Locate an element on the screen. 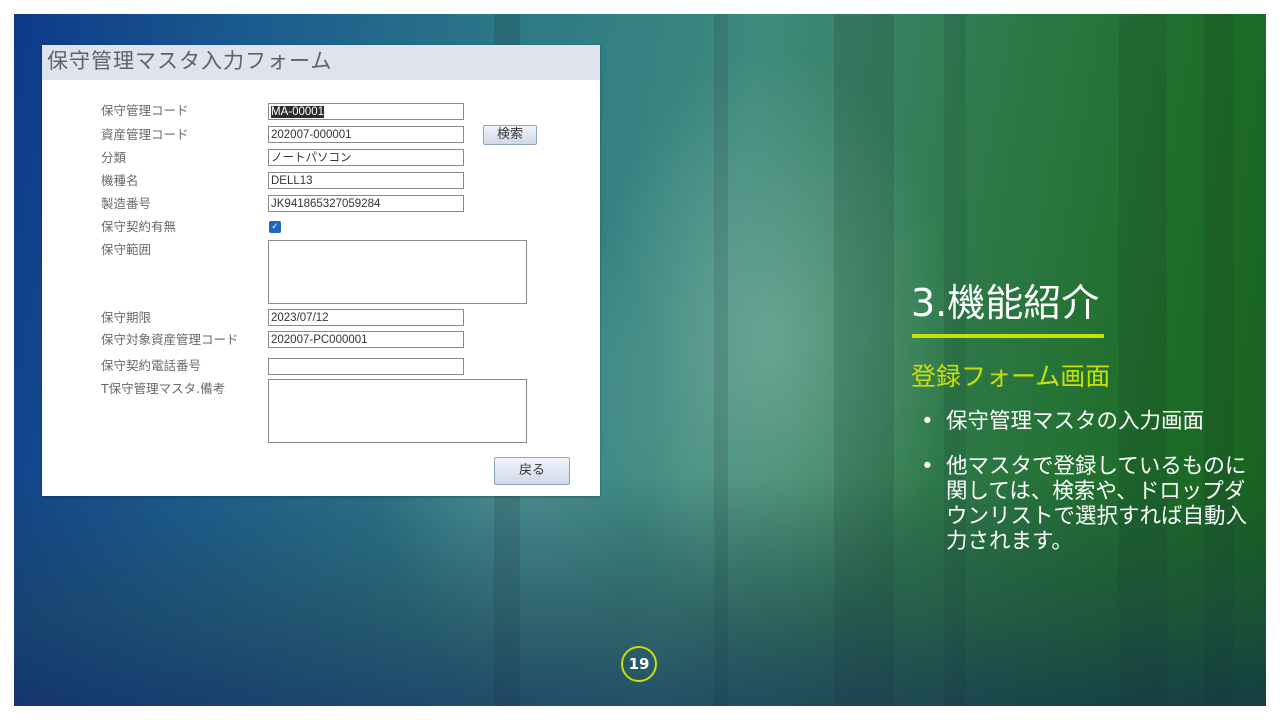 Image resolution: width=1280 pixels, height=720 pixels. model-name-label: 機種名 is located at coordinates (120, 180).